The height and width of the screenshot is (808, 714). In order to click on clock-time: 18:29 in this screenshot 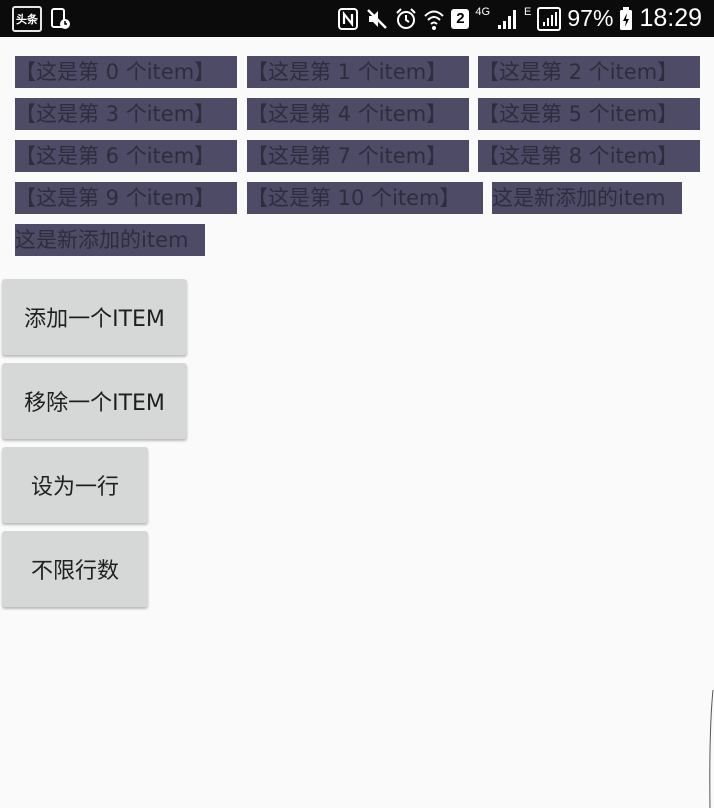, I will do `click(670, 18)`.